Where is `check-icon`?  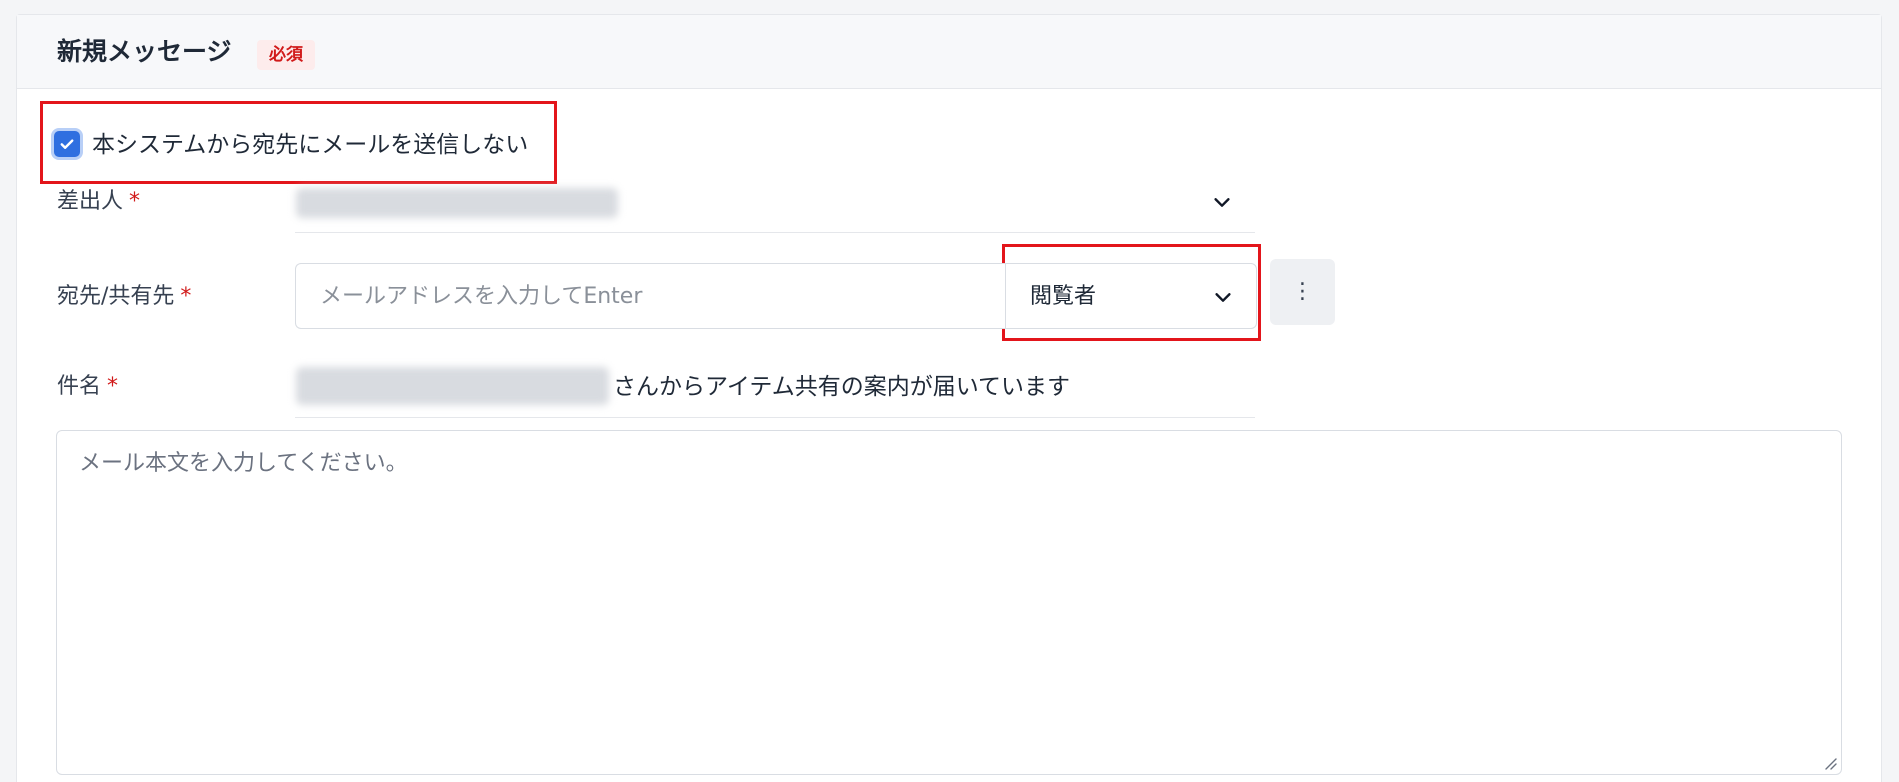
check-icon is located at coordinates (67, 144).